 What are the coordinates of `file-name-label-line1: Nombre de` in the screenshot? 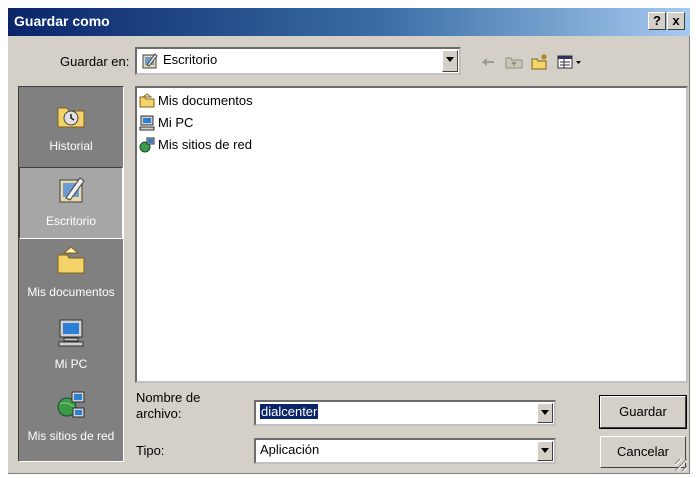 It's located at (168, 397).